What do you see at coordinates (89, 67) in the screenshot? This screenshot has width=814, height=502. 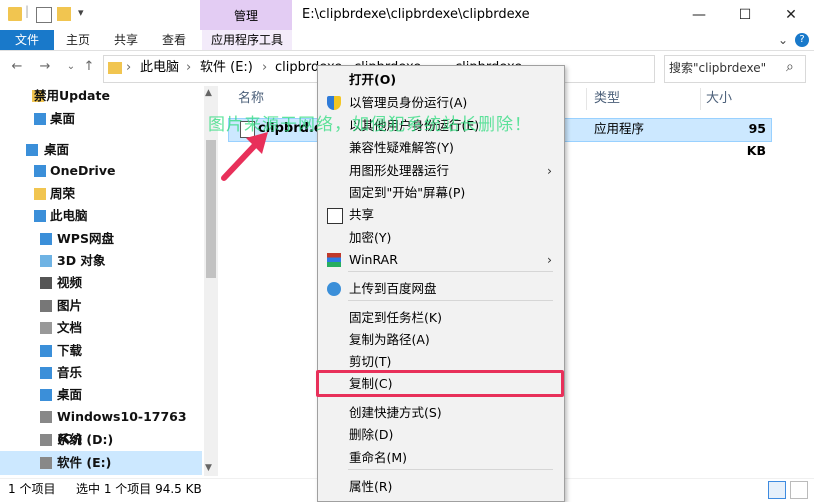 I see `up-icon: ↑` at bounding box center [89, 67].